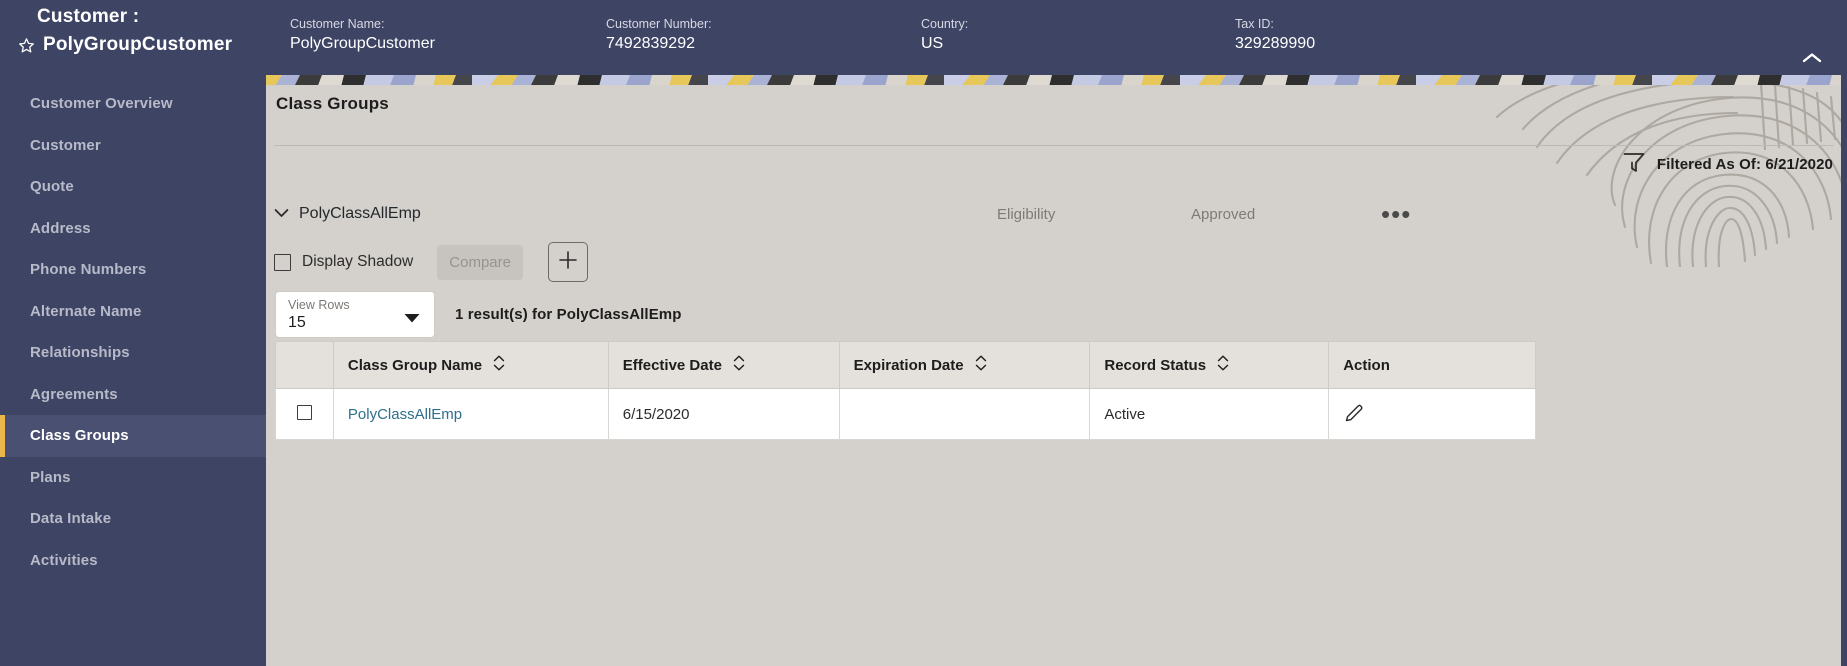 This screenshot has height=666, width=1847. What do you see at coordinates (101, 104) in the screenshot?
I see `sidebar-item-label: Customer Overview` at bounding box center [101, 104].